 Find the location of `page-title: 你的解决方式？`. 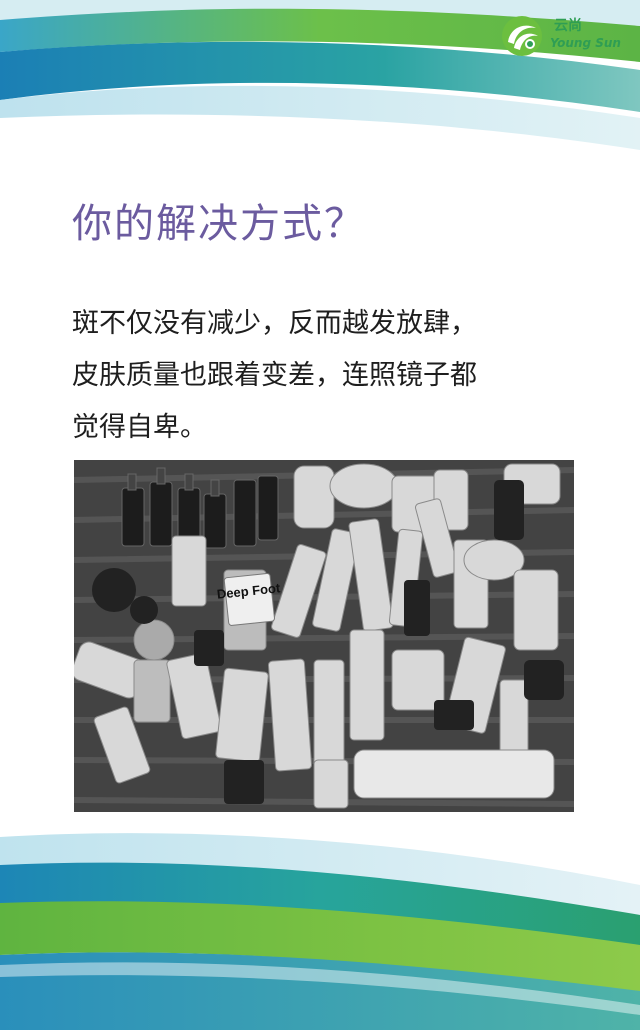

page-title: 你的解决方式？ is located at coordinates (219, 224).